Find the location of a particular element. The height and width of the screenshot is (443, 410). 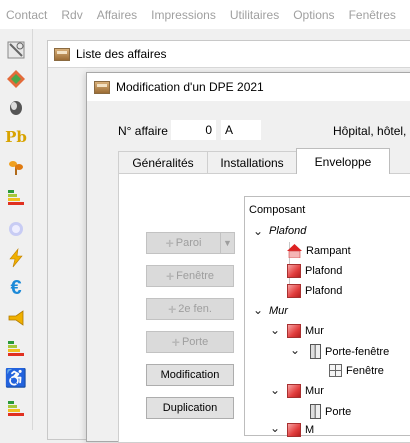

paroi-button: + Paroi is located at coordinates (183, 243).